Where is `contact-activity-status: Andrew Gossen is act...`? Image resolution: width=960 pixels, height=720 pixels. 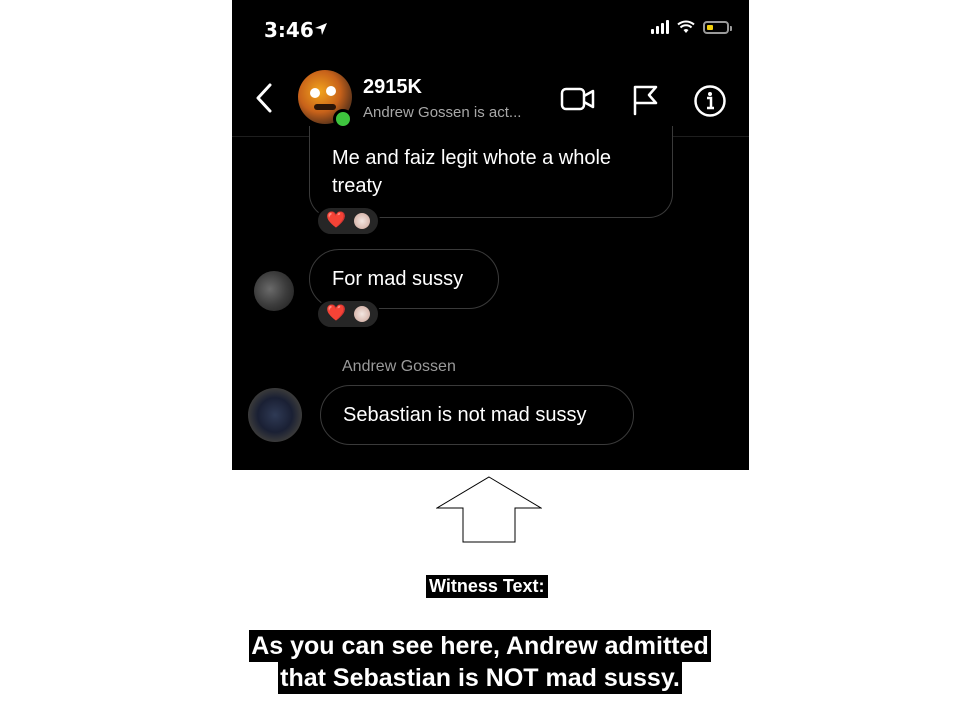
contact-activity-status: Andrew Gossen is act... is located at coordinates (442, 112).